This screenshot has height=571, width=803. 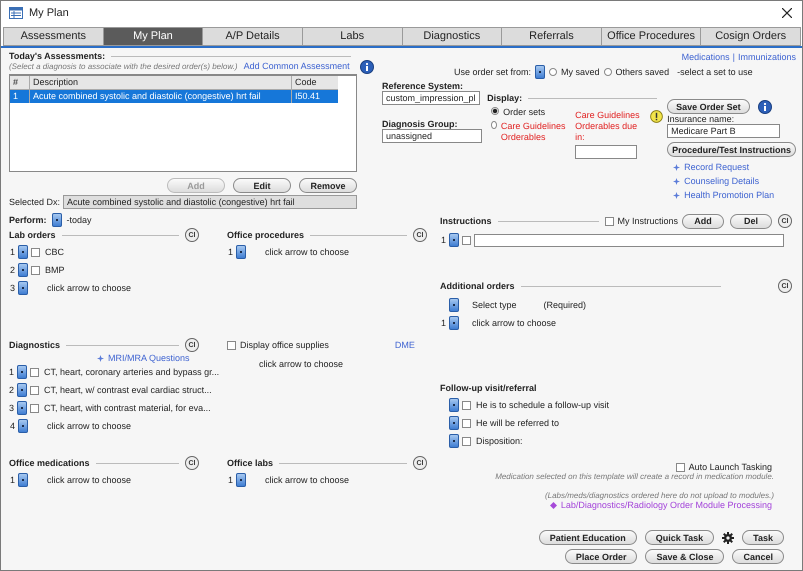 I want to click on perform-value: -today, so click(x=79, y=220).